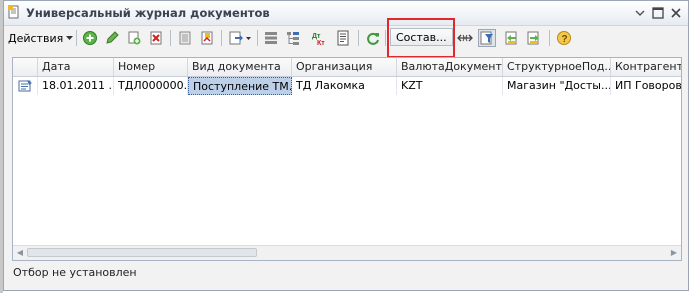 The width and height of the screenshot is (691, 293). Describe the element at coordinates (271, 38) in the screenshot. I see `list-view-icon` at that location.